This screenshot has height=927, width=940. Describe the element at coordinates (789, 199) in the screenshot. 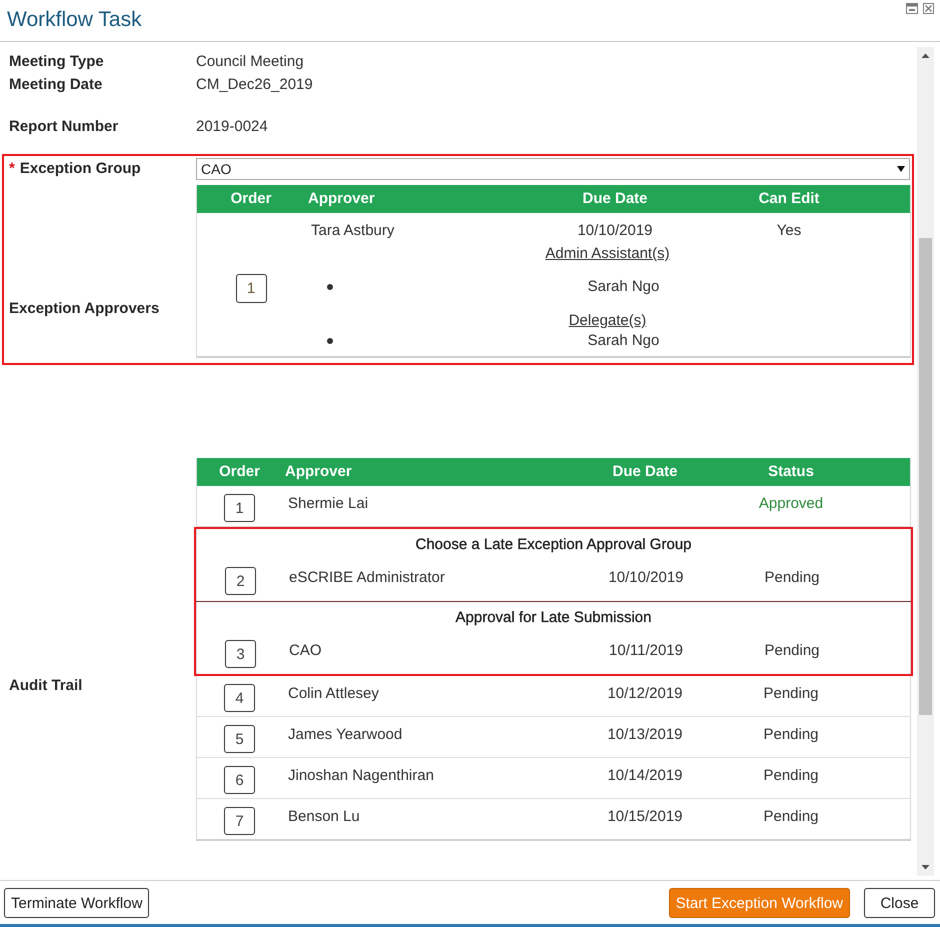

I see `column-header: Can Edit` at that location.